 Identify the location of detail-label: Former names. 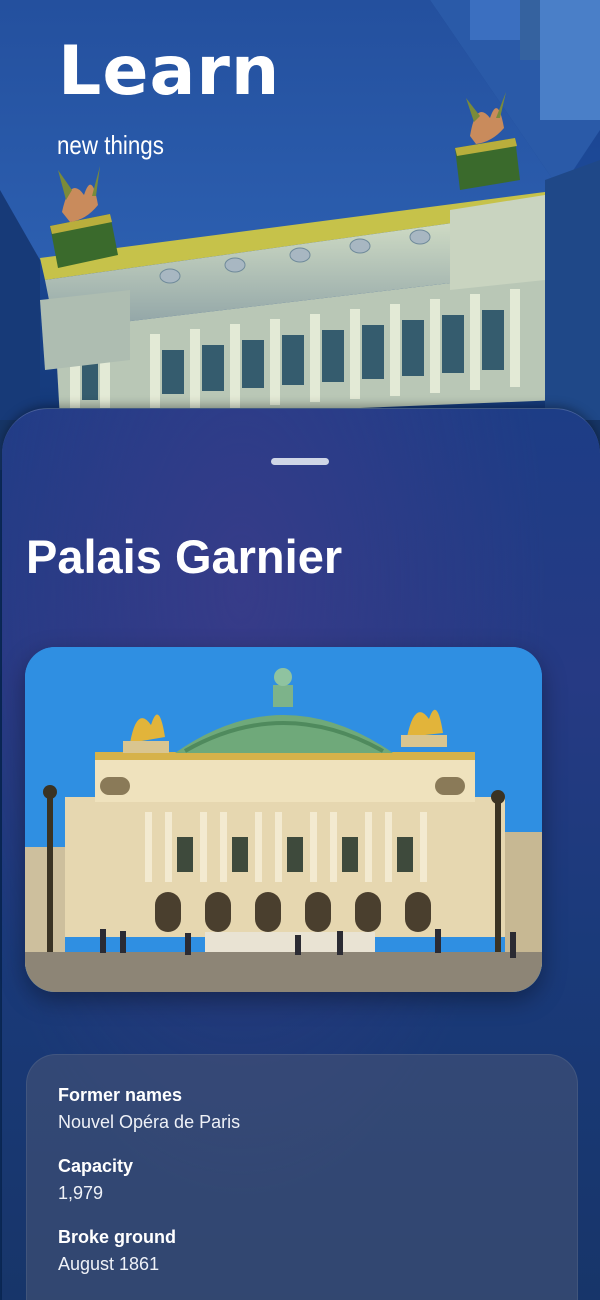
(120, 1095).